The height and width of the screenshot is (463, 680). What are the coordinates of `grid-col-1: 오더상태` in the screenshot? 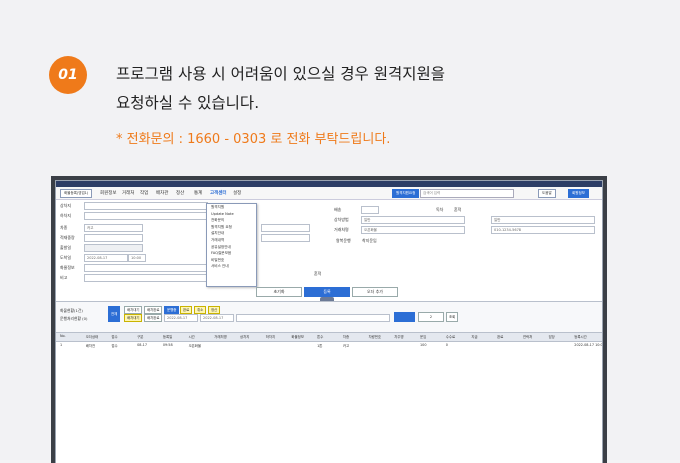 It's located at (92, 336).